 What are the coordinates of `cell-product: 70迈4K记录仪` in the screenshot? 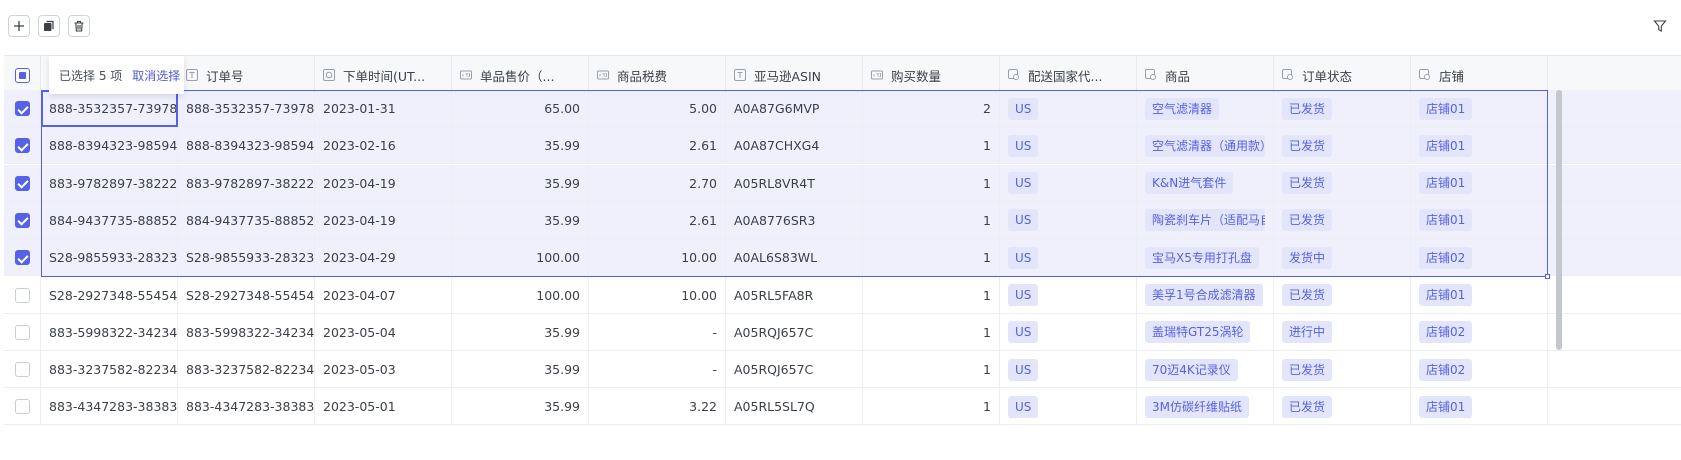 It's located at (1205, 370).